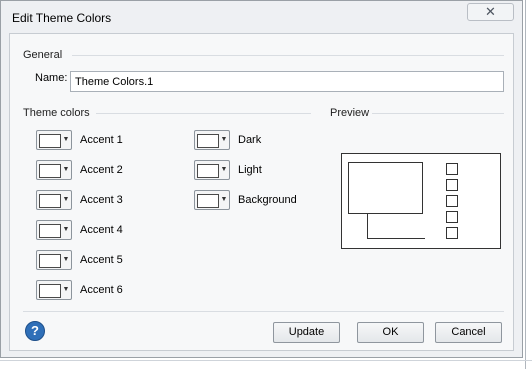  I want to click on accent-2-color-picker: ▼, so click(54, 170).